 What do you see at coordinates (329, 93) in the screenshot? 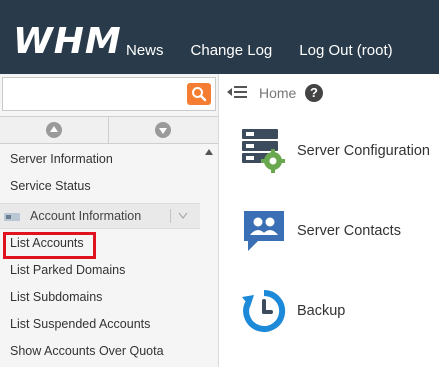
I see `breadcrumb: Home ?` at bounding box center [329, 93].